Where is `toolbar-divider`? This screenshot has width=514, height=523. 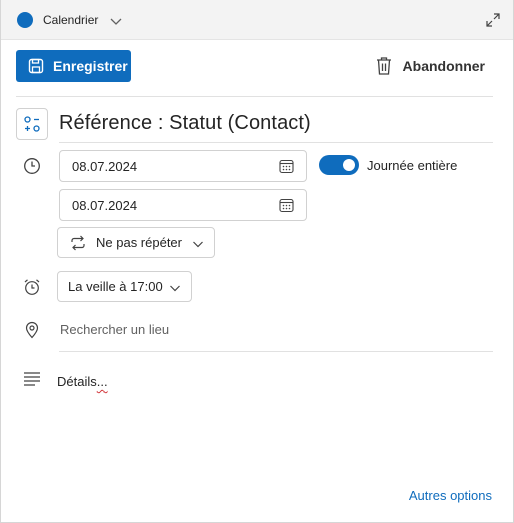
toolbar-divider is located at coordinates (254, 96).